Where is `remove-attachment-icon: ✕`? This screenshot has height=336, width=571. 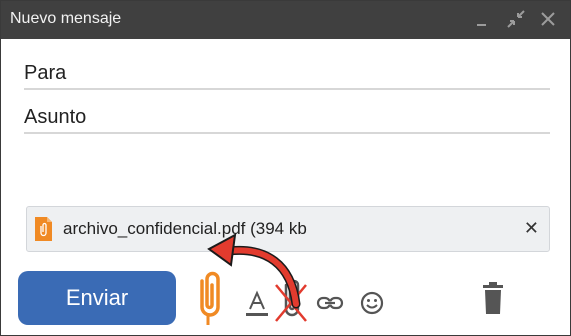 remove-attachment-icon: ✕ is located at coordinates (531, 228).